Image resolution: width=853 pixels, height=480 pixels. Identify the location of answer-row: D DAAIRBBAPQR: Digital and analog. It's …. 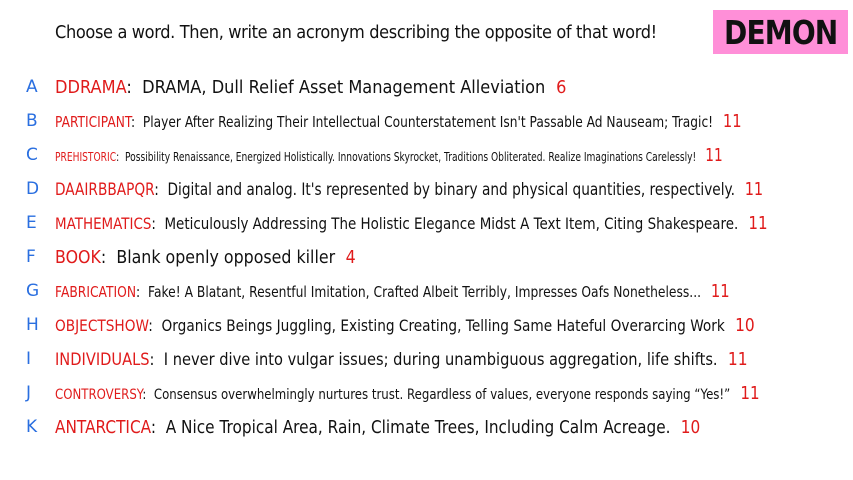
(426, 189).